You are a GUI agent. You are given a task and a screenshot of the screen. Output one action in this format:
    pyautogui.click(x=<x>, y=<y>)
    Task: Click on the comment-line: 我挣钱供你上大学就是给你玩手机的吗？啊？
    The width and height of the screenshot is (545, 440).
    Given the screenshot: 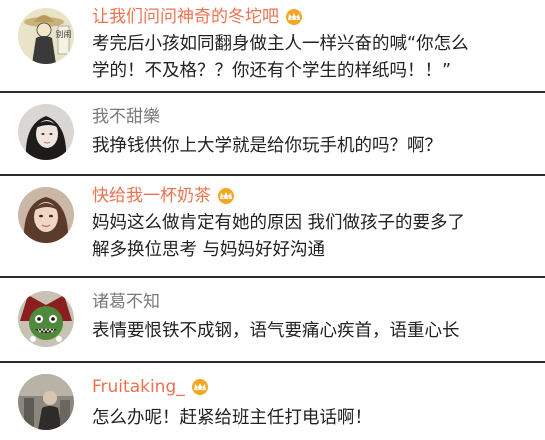 What is the action you would take?
    pyautogui.click(x=267, y=146)
    